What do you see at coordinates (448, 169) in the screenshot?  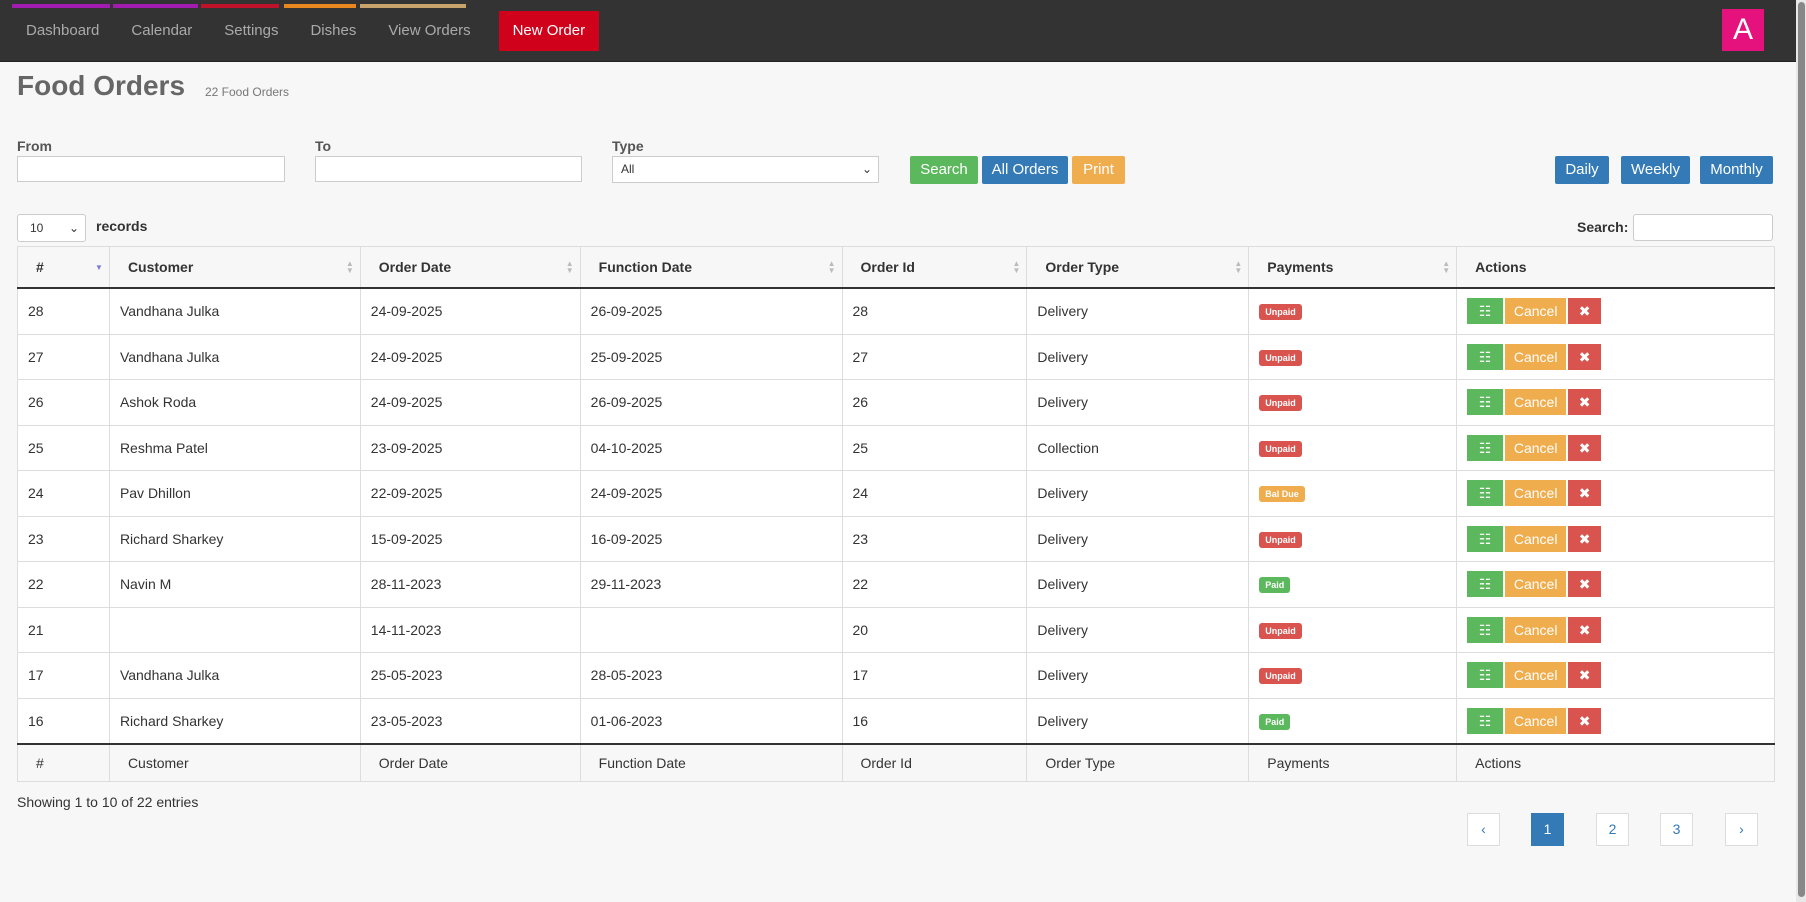 I see `to-date-input` at bounding box center [448, 169].